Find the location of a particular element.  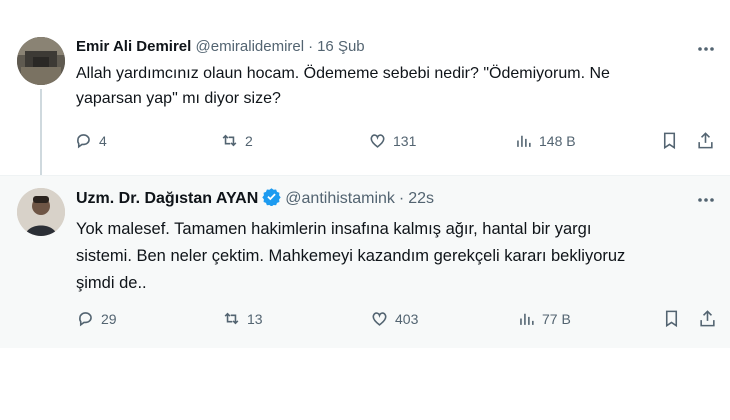

tweet-header: Emir Ali Demirel @emiralidemirel · 16 Şub is located at coordinates (220, 47).